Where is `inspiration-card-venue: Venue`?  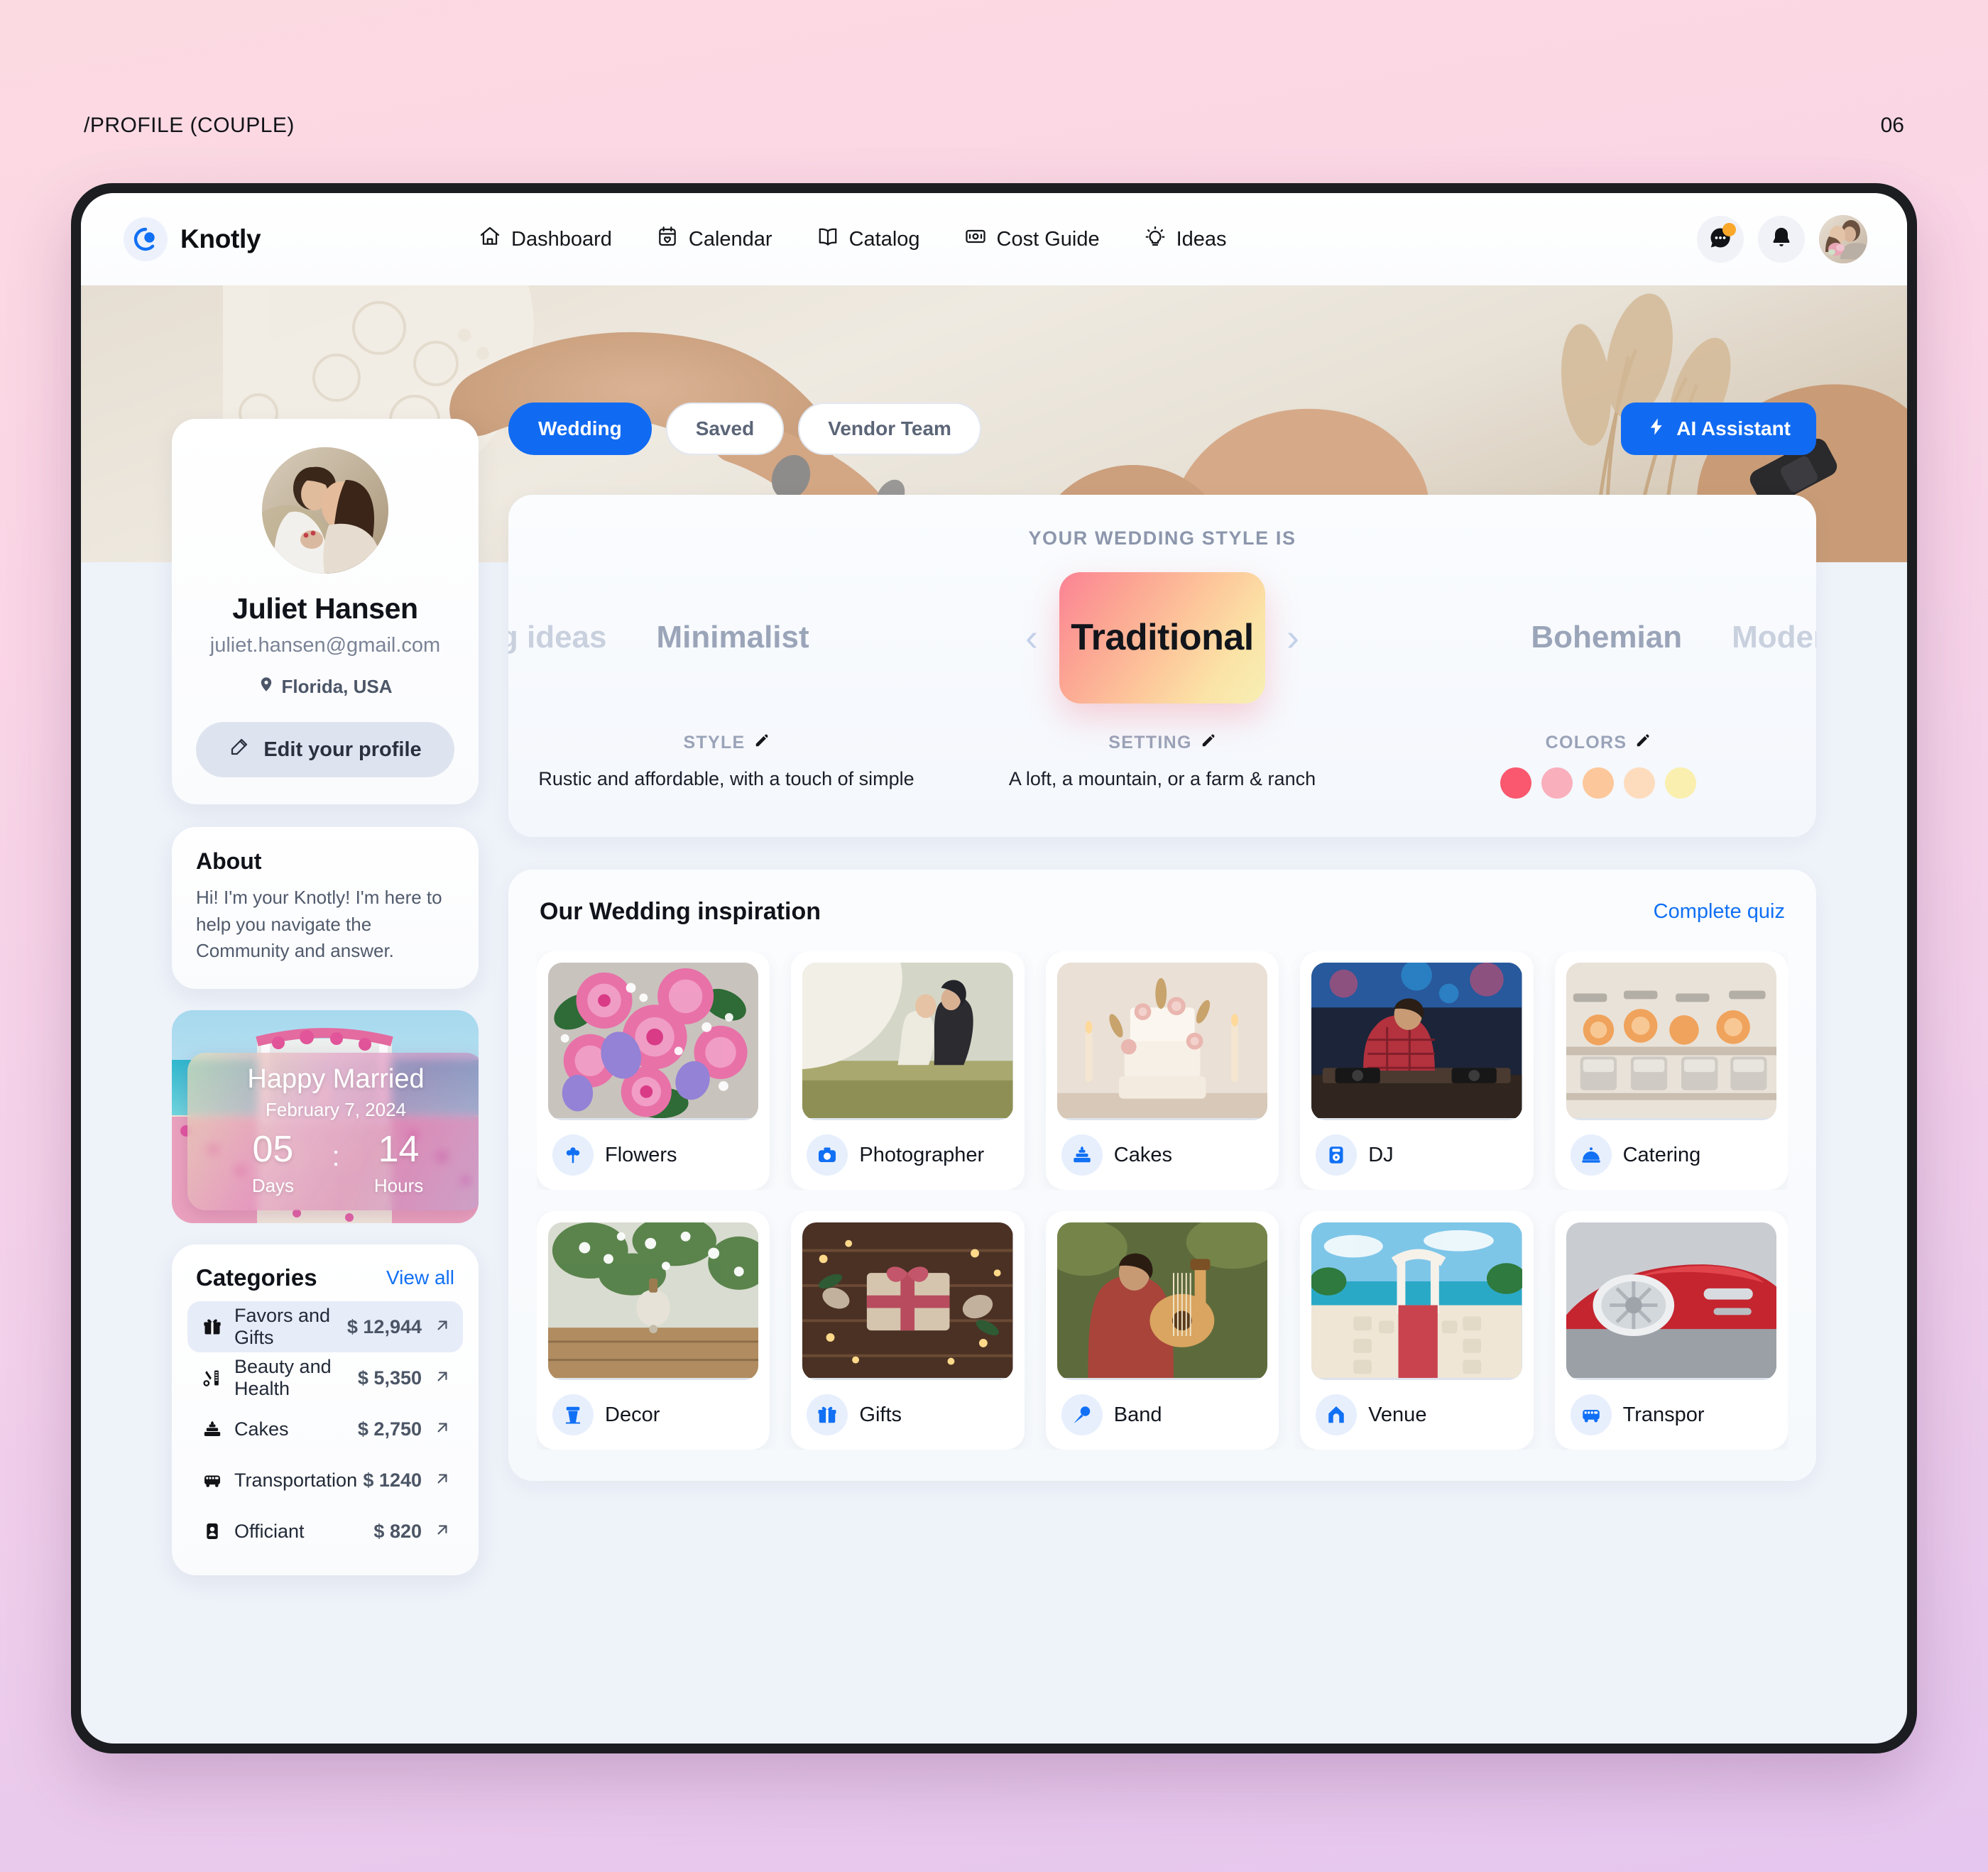
inspiration-card-venue: Venue is located at coordinates (1417, 1330).